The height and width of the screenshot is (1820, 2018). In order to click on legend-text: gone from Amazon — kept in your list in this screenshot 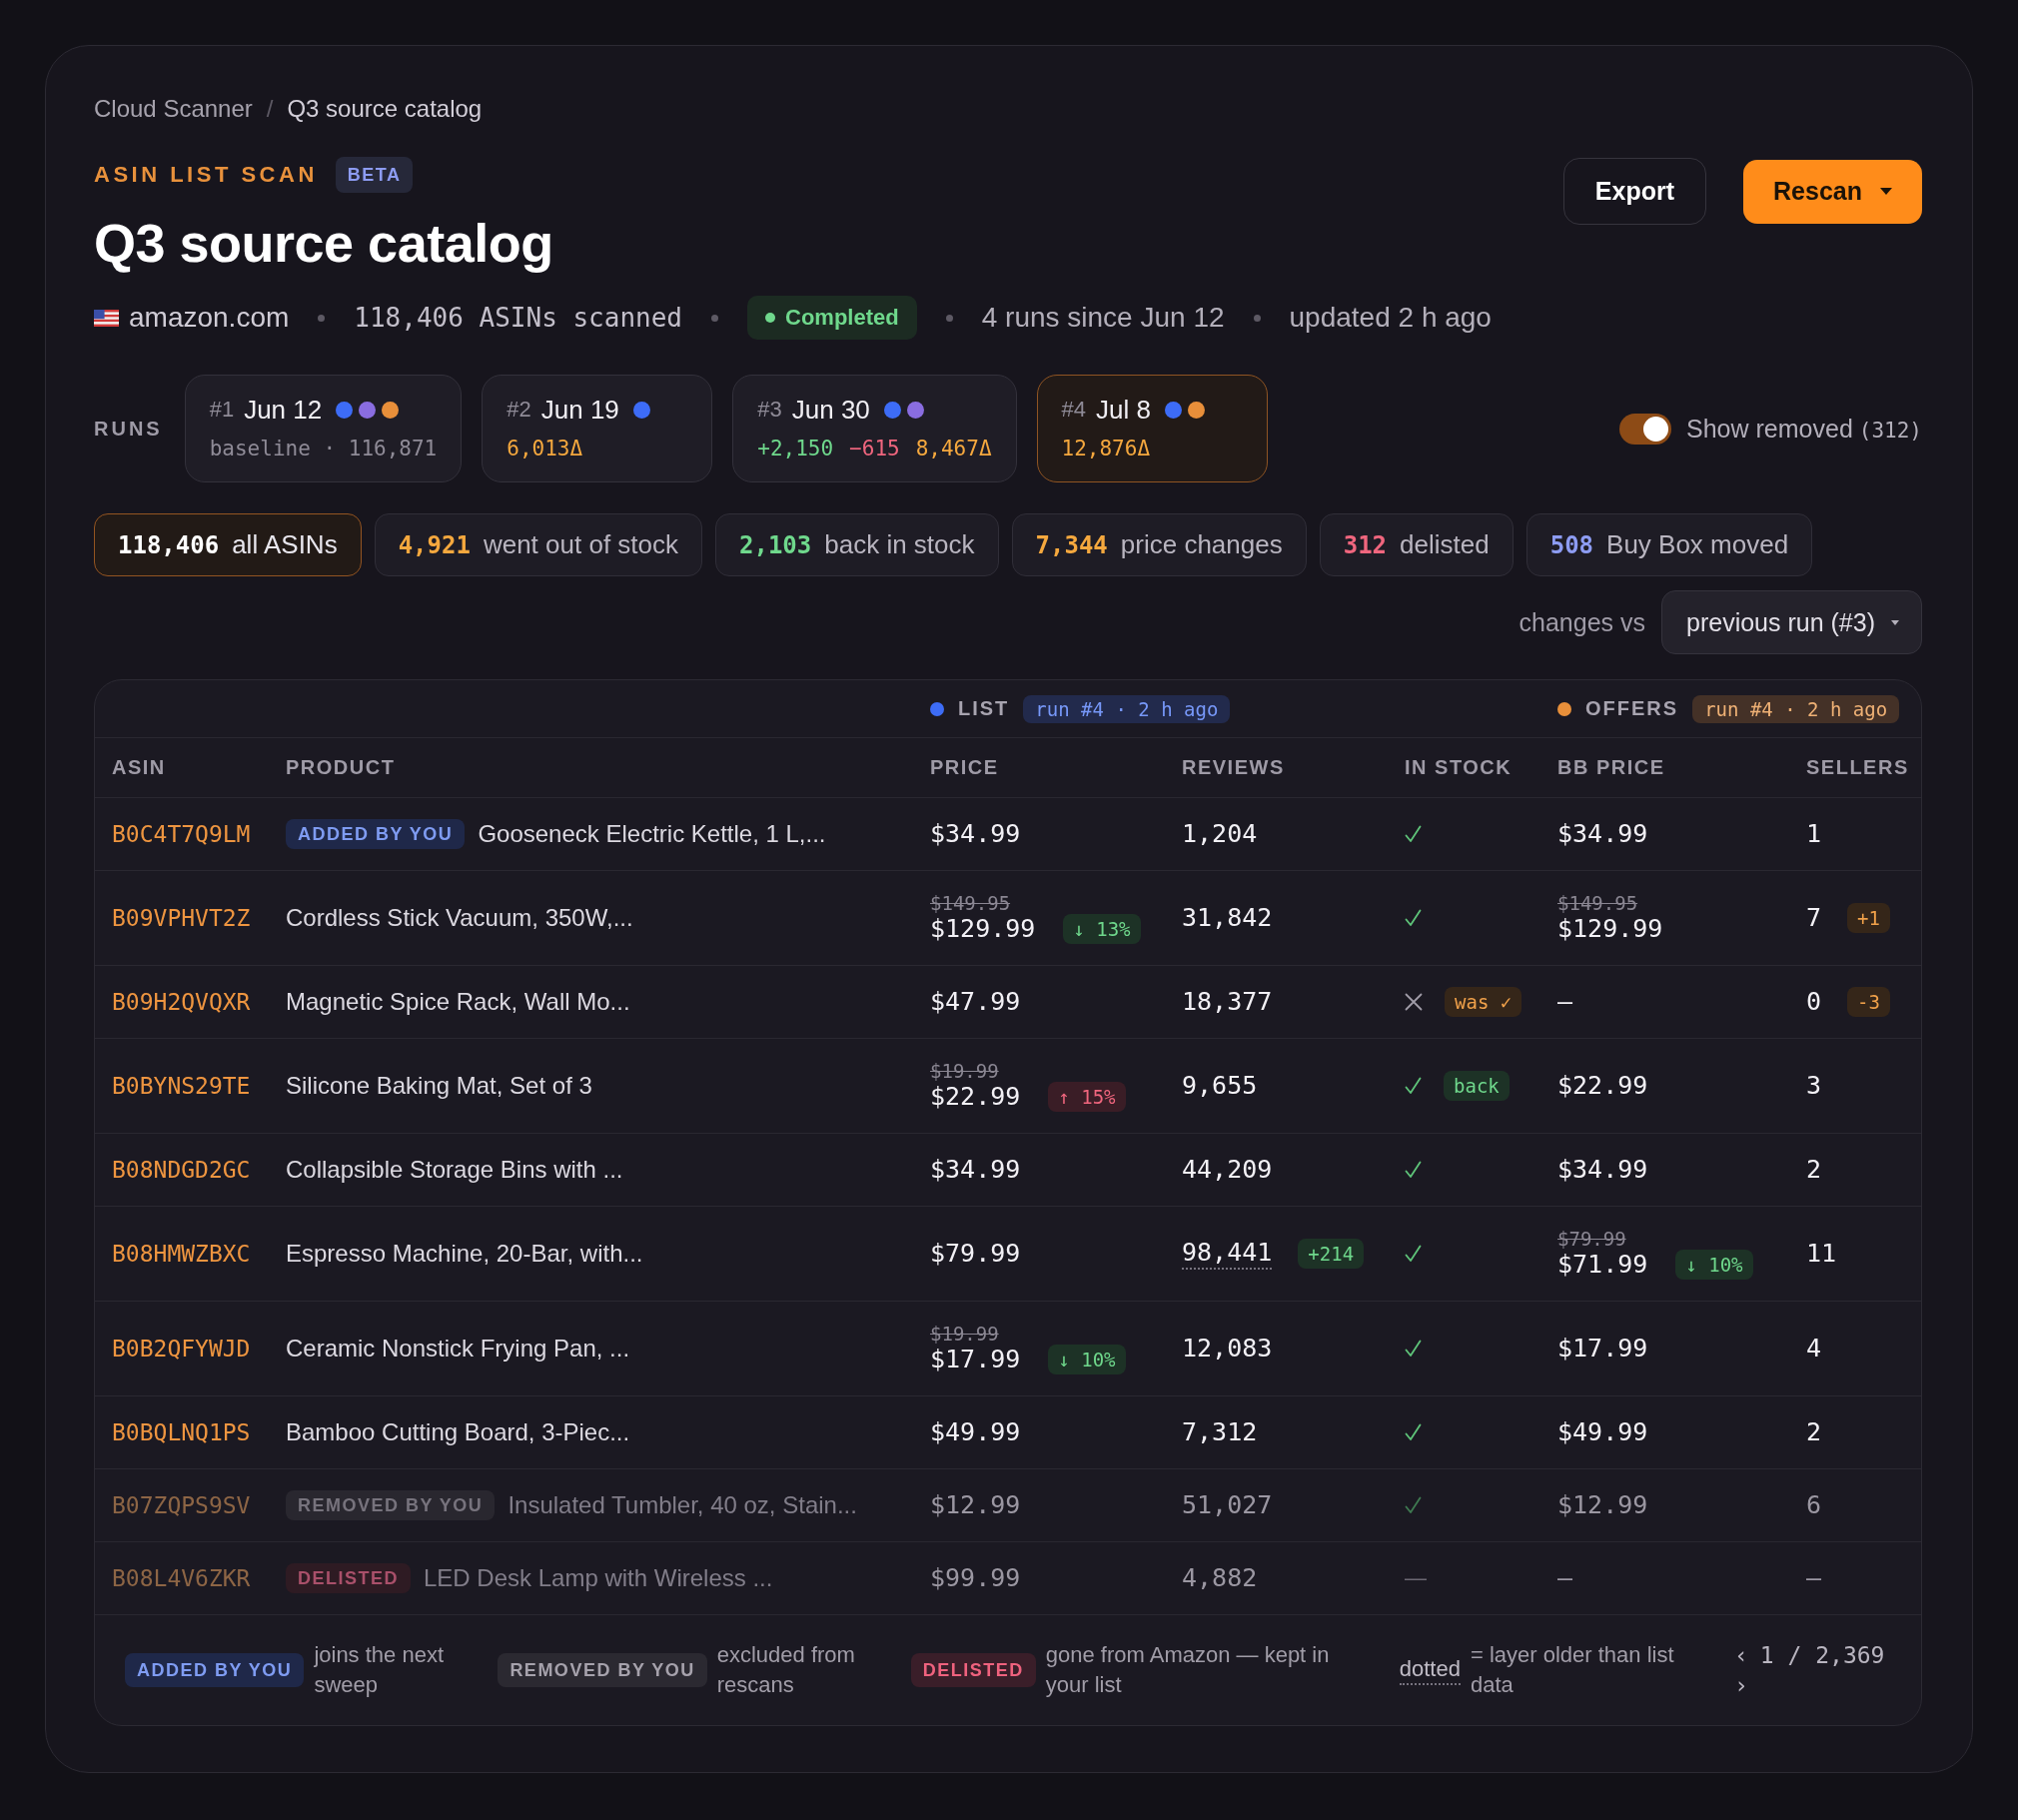, I will do `click(1188, 1670)`.